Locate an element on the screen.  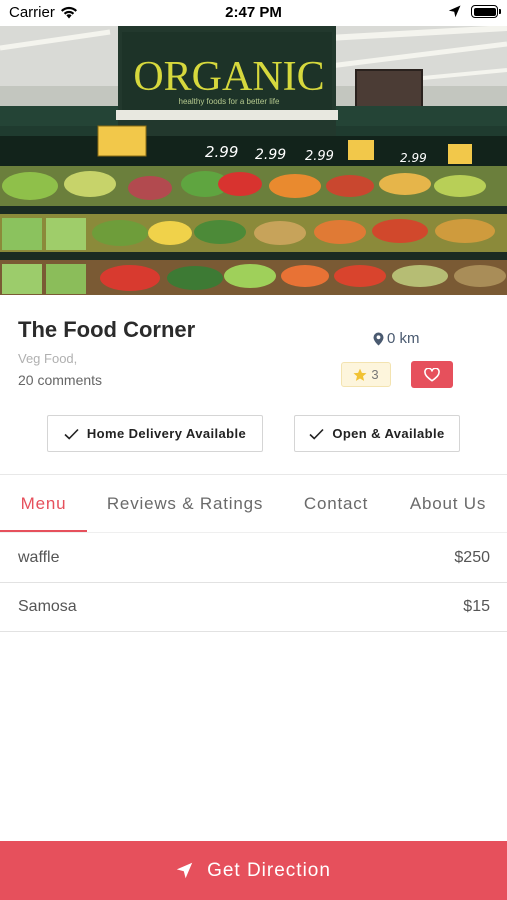
organic-sign-subtitle: healthy foods for a better life is located at coordinates (230, 101).